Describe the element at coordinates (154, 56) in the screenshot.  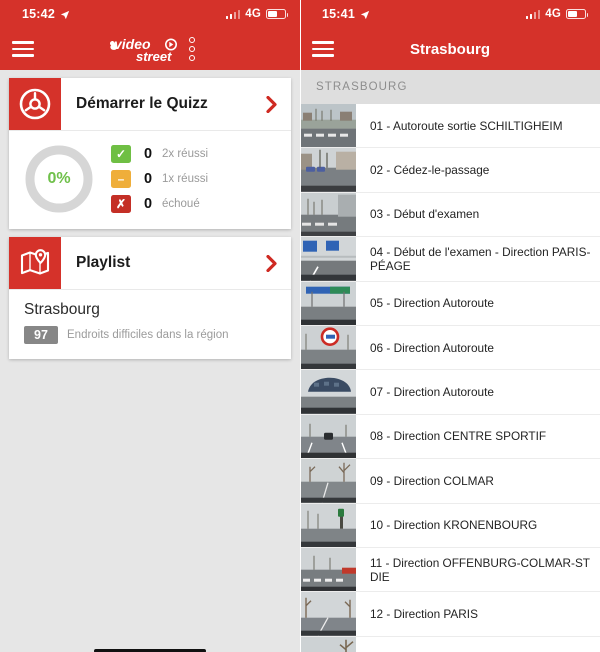
I see `svg-text: street` at that location.